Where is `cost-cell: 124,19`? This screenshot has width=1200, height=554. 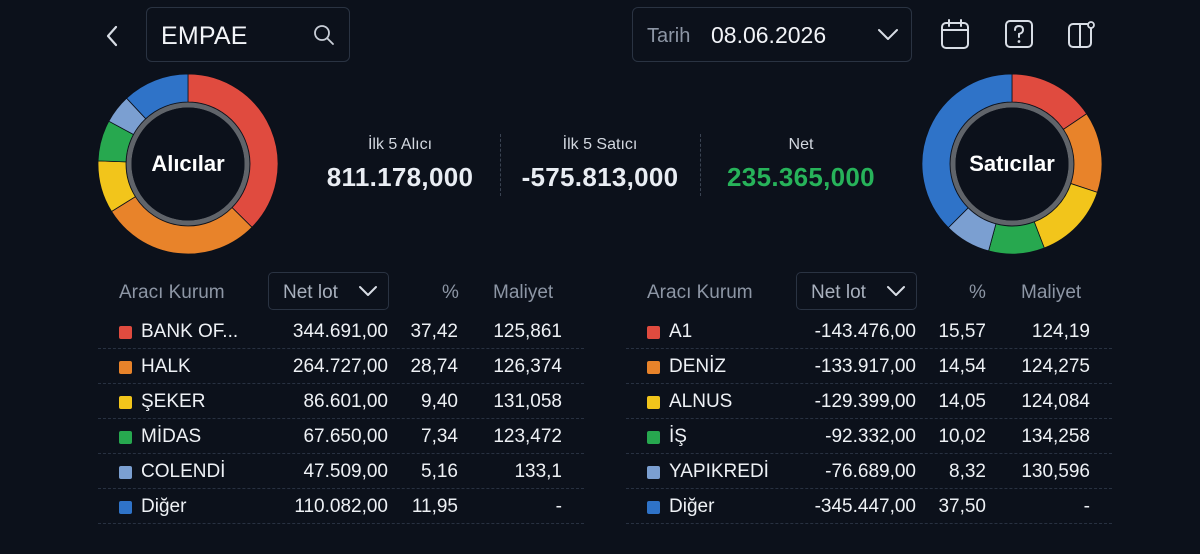
cost-cell: 124,19 is located at coordinates (1060, 331).